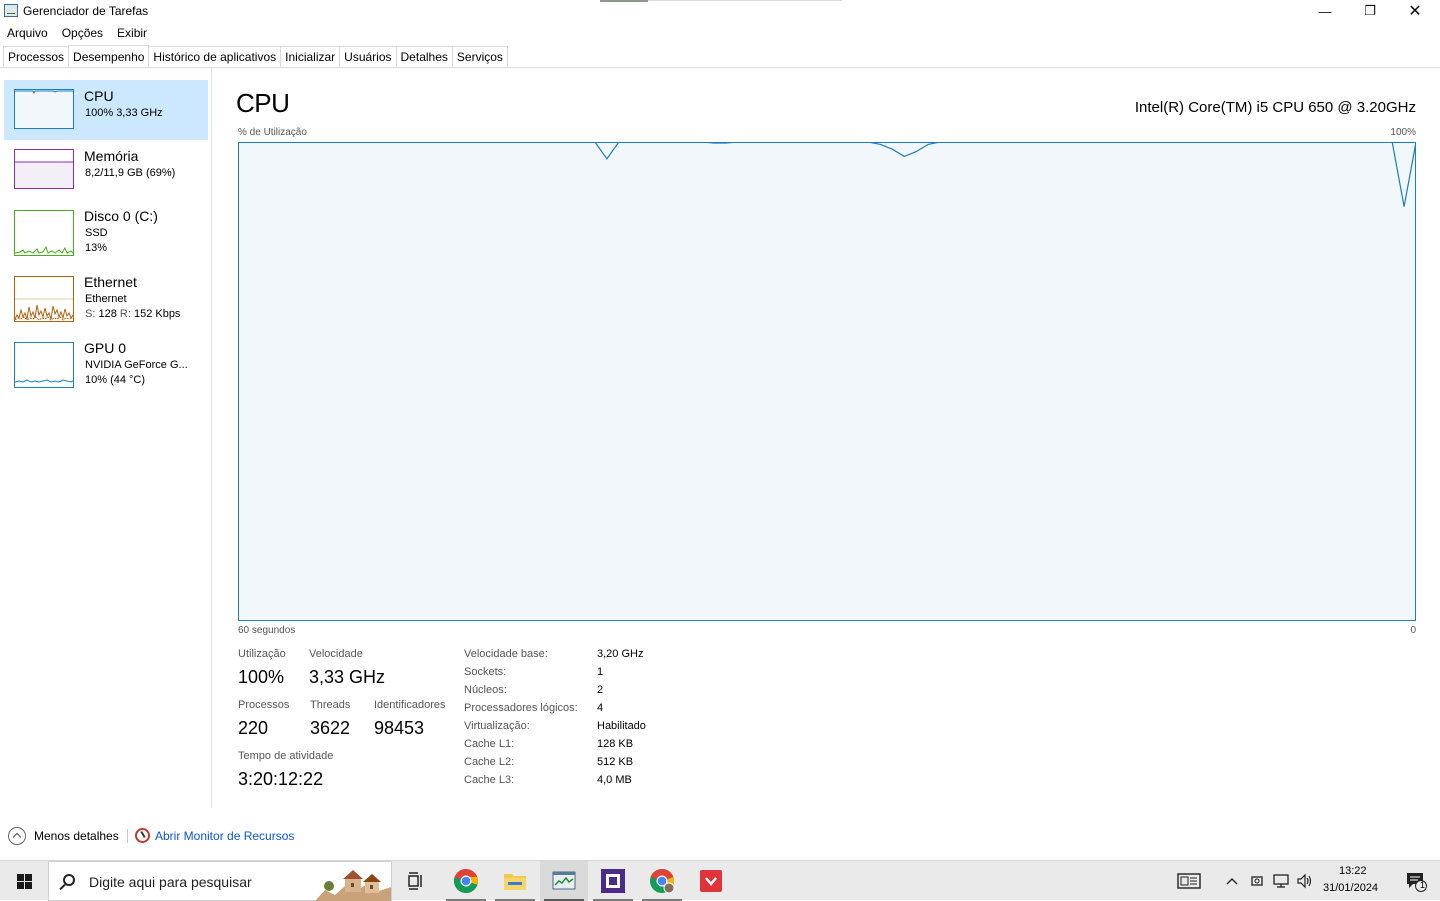 The width and height of the screenshot is (1440, 901). Describe the element at coordinates (224, 836) in the screenshot. I see `open-resource-monitor-link: Abrir Monitor de Recursos` at that location.